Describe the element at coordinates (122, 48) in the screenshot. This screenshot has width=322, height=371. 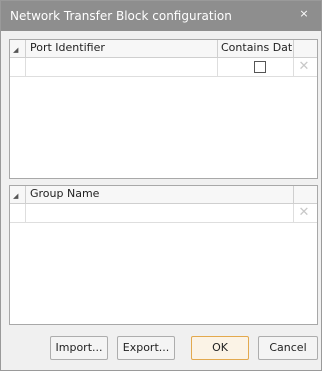
I see `column-header-port-identifier: Port Identifier` at that location.